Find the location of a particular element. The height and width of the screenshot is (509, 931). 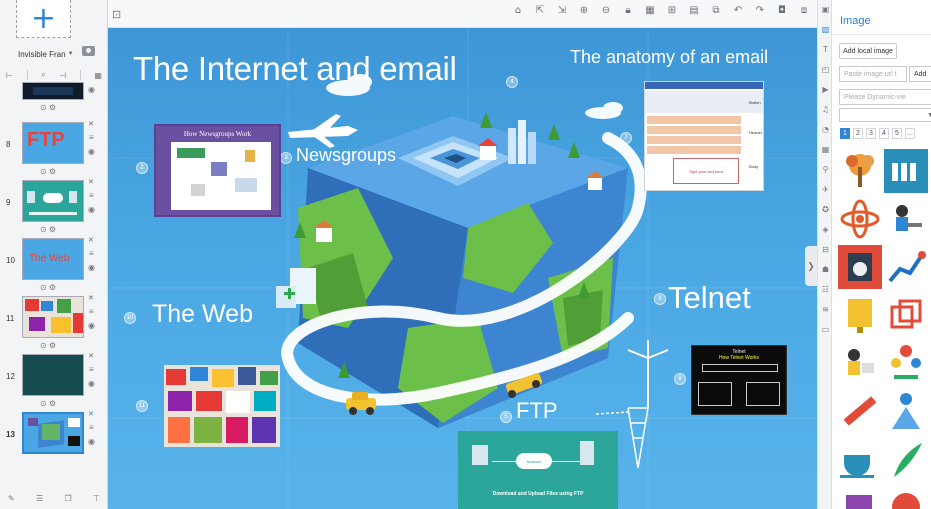

slide-thumb-7: ◉ ⊙ ⚙ is located at coordinates (50, 97).